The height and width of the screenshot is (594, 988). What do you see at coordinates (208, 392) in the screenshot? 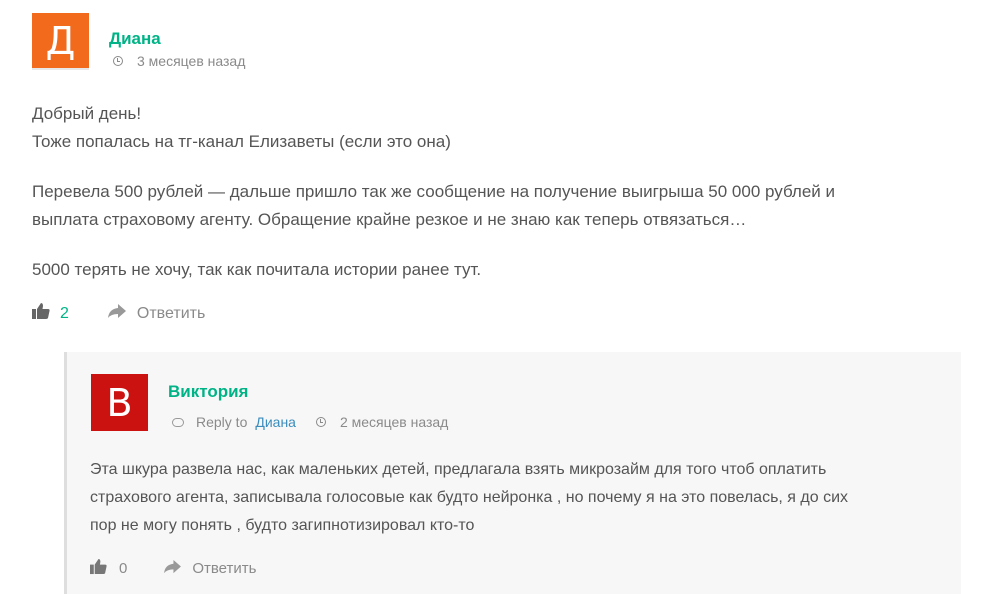
I see `reply-author: Виктория` at bounding box center [208, 392].